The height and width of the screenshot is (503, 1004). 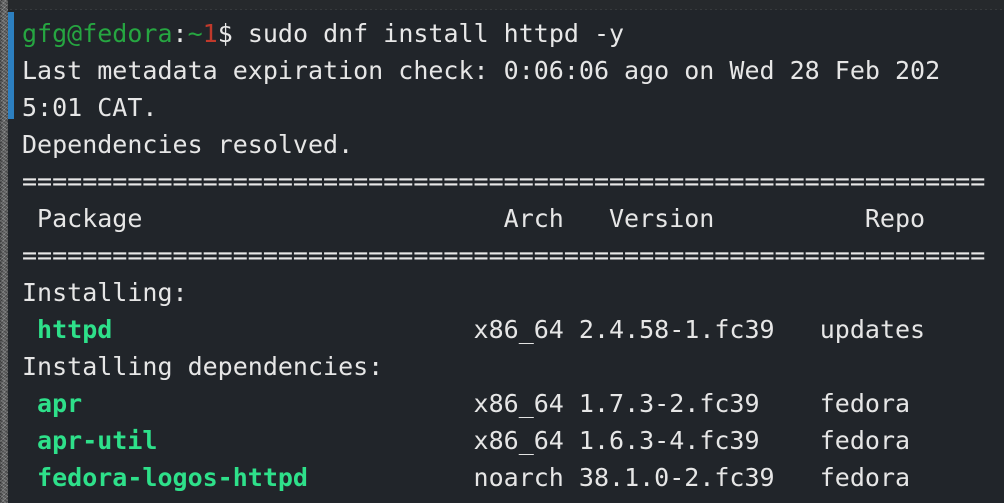 I want to click on table-row: httpd x86_64 2.4.58-1.fc39 updates, so click(x=513, y=329).